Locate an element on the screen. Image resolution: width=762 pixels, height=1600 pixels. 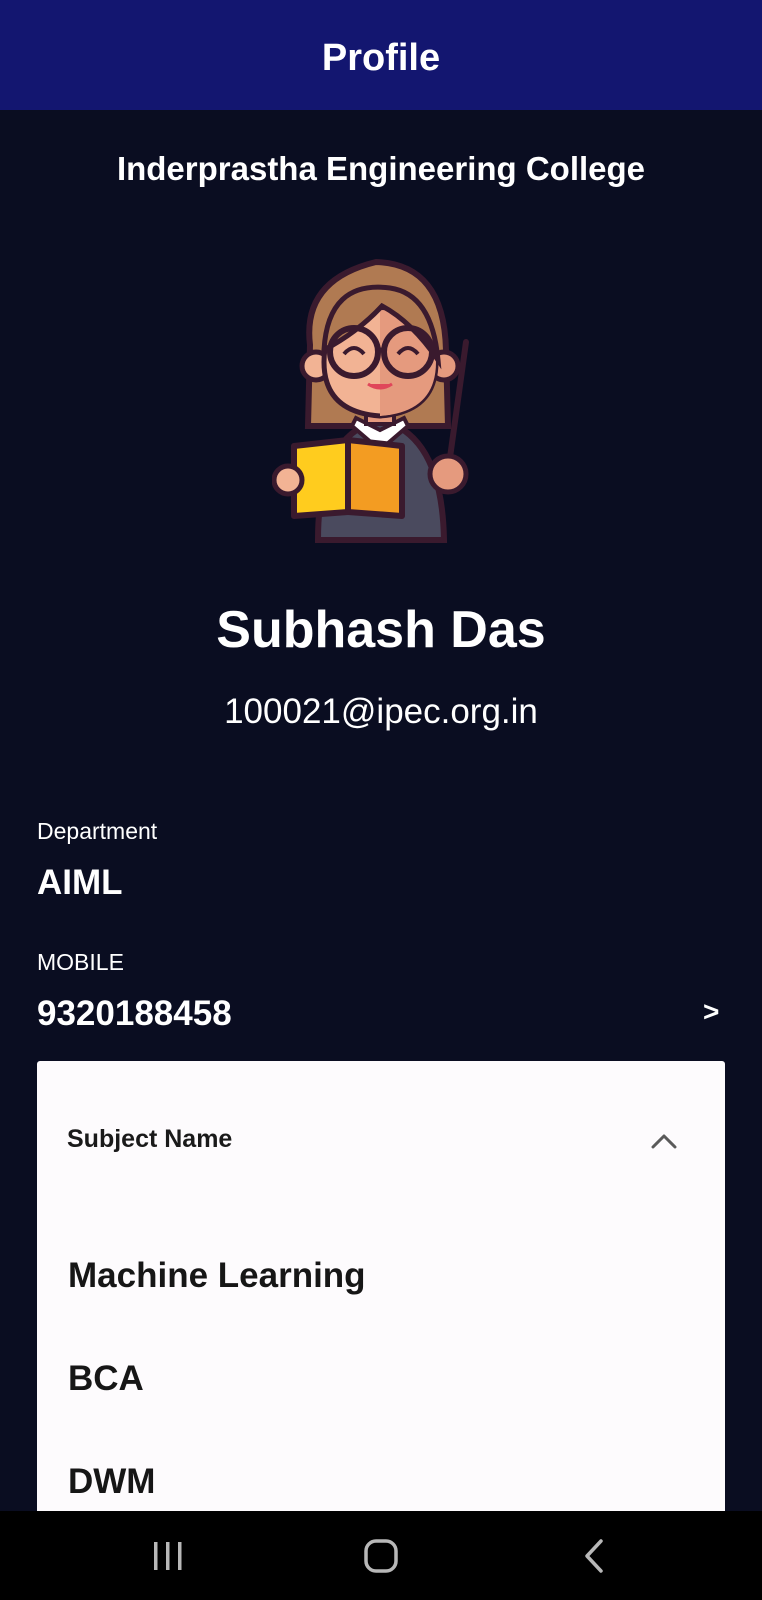
subject-item: DWM is located at coordinates (111, 1482).